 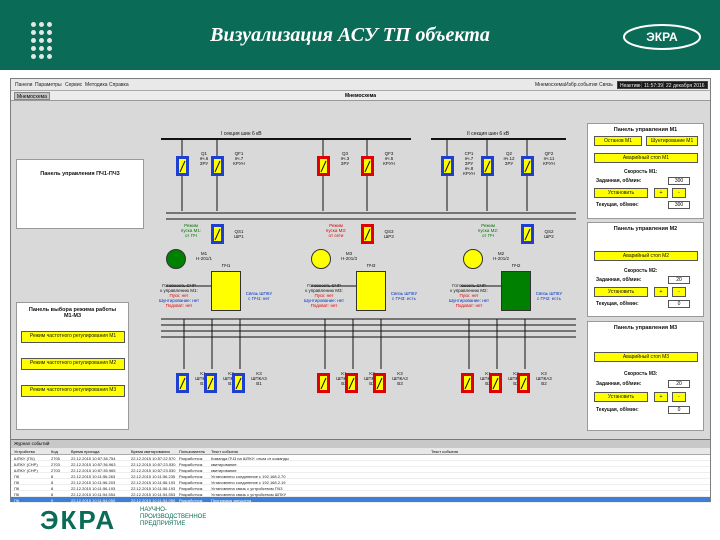 What do you see at coordinates (516, 291) in the screenshot?
I see `converter-ПЧ2` at bounding box center [516, 291].